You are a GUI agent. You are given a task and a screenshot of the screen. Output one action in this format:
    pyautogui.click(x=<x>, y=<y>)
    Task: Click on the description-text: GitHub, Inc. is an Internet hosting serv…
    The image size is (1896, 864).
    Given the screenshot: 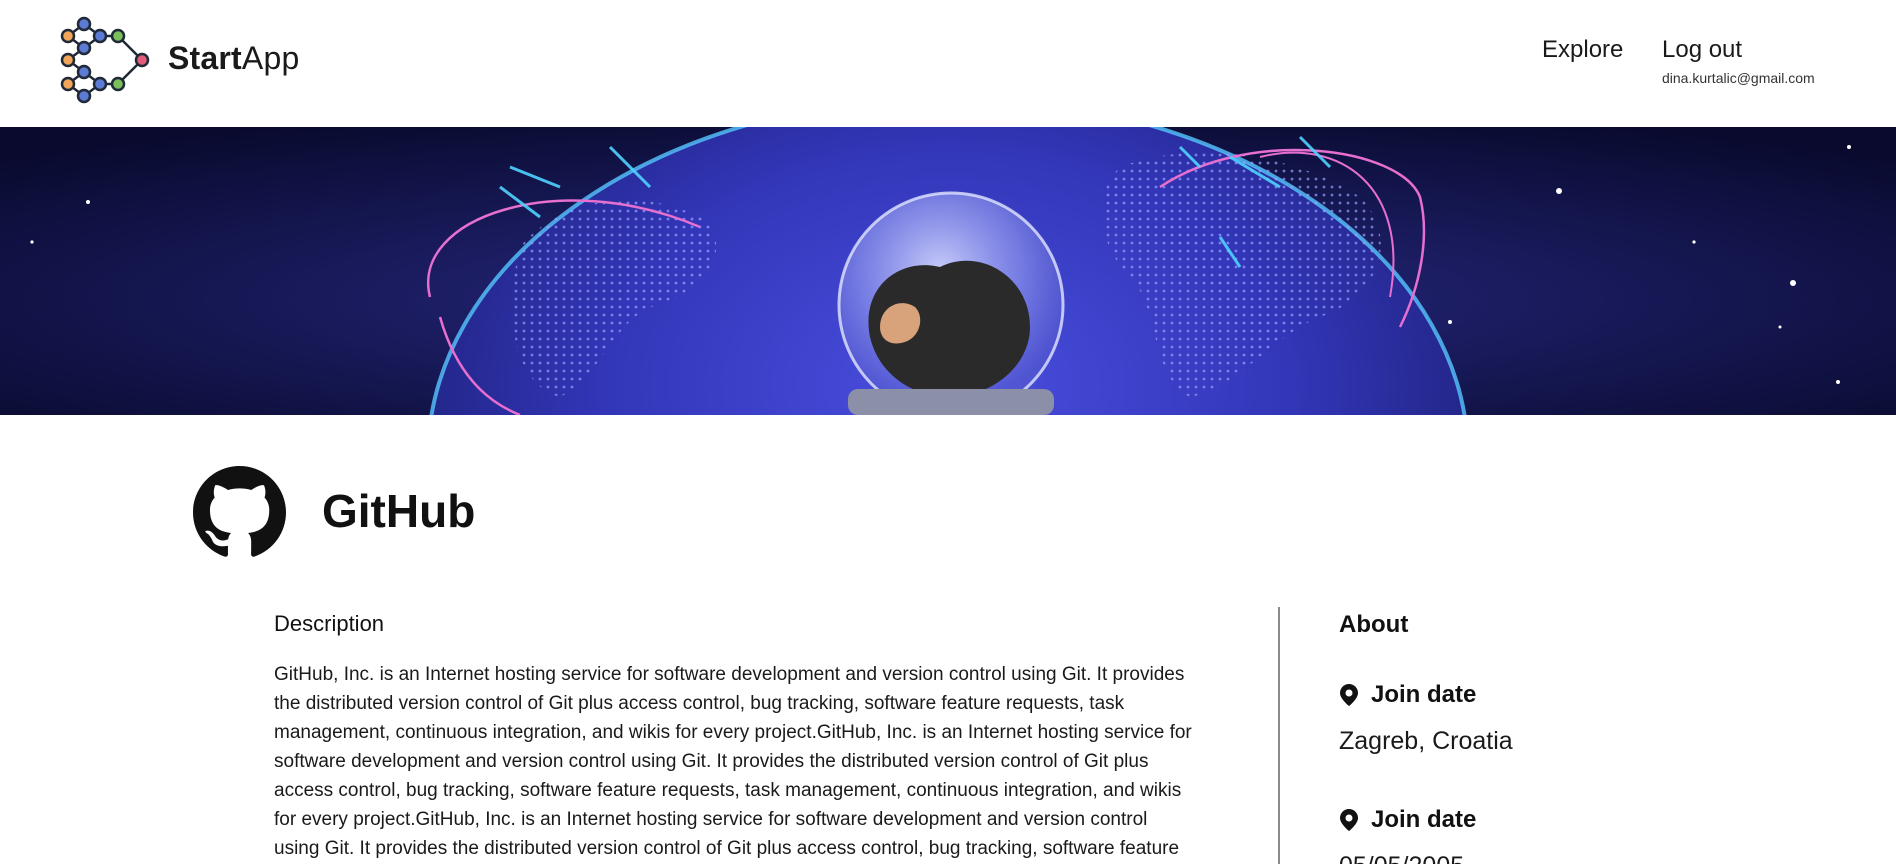 What is the action you would take?
    pyautogui.click(x=733, y=761)
    